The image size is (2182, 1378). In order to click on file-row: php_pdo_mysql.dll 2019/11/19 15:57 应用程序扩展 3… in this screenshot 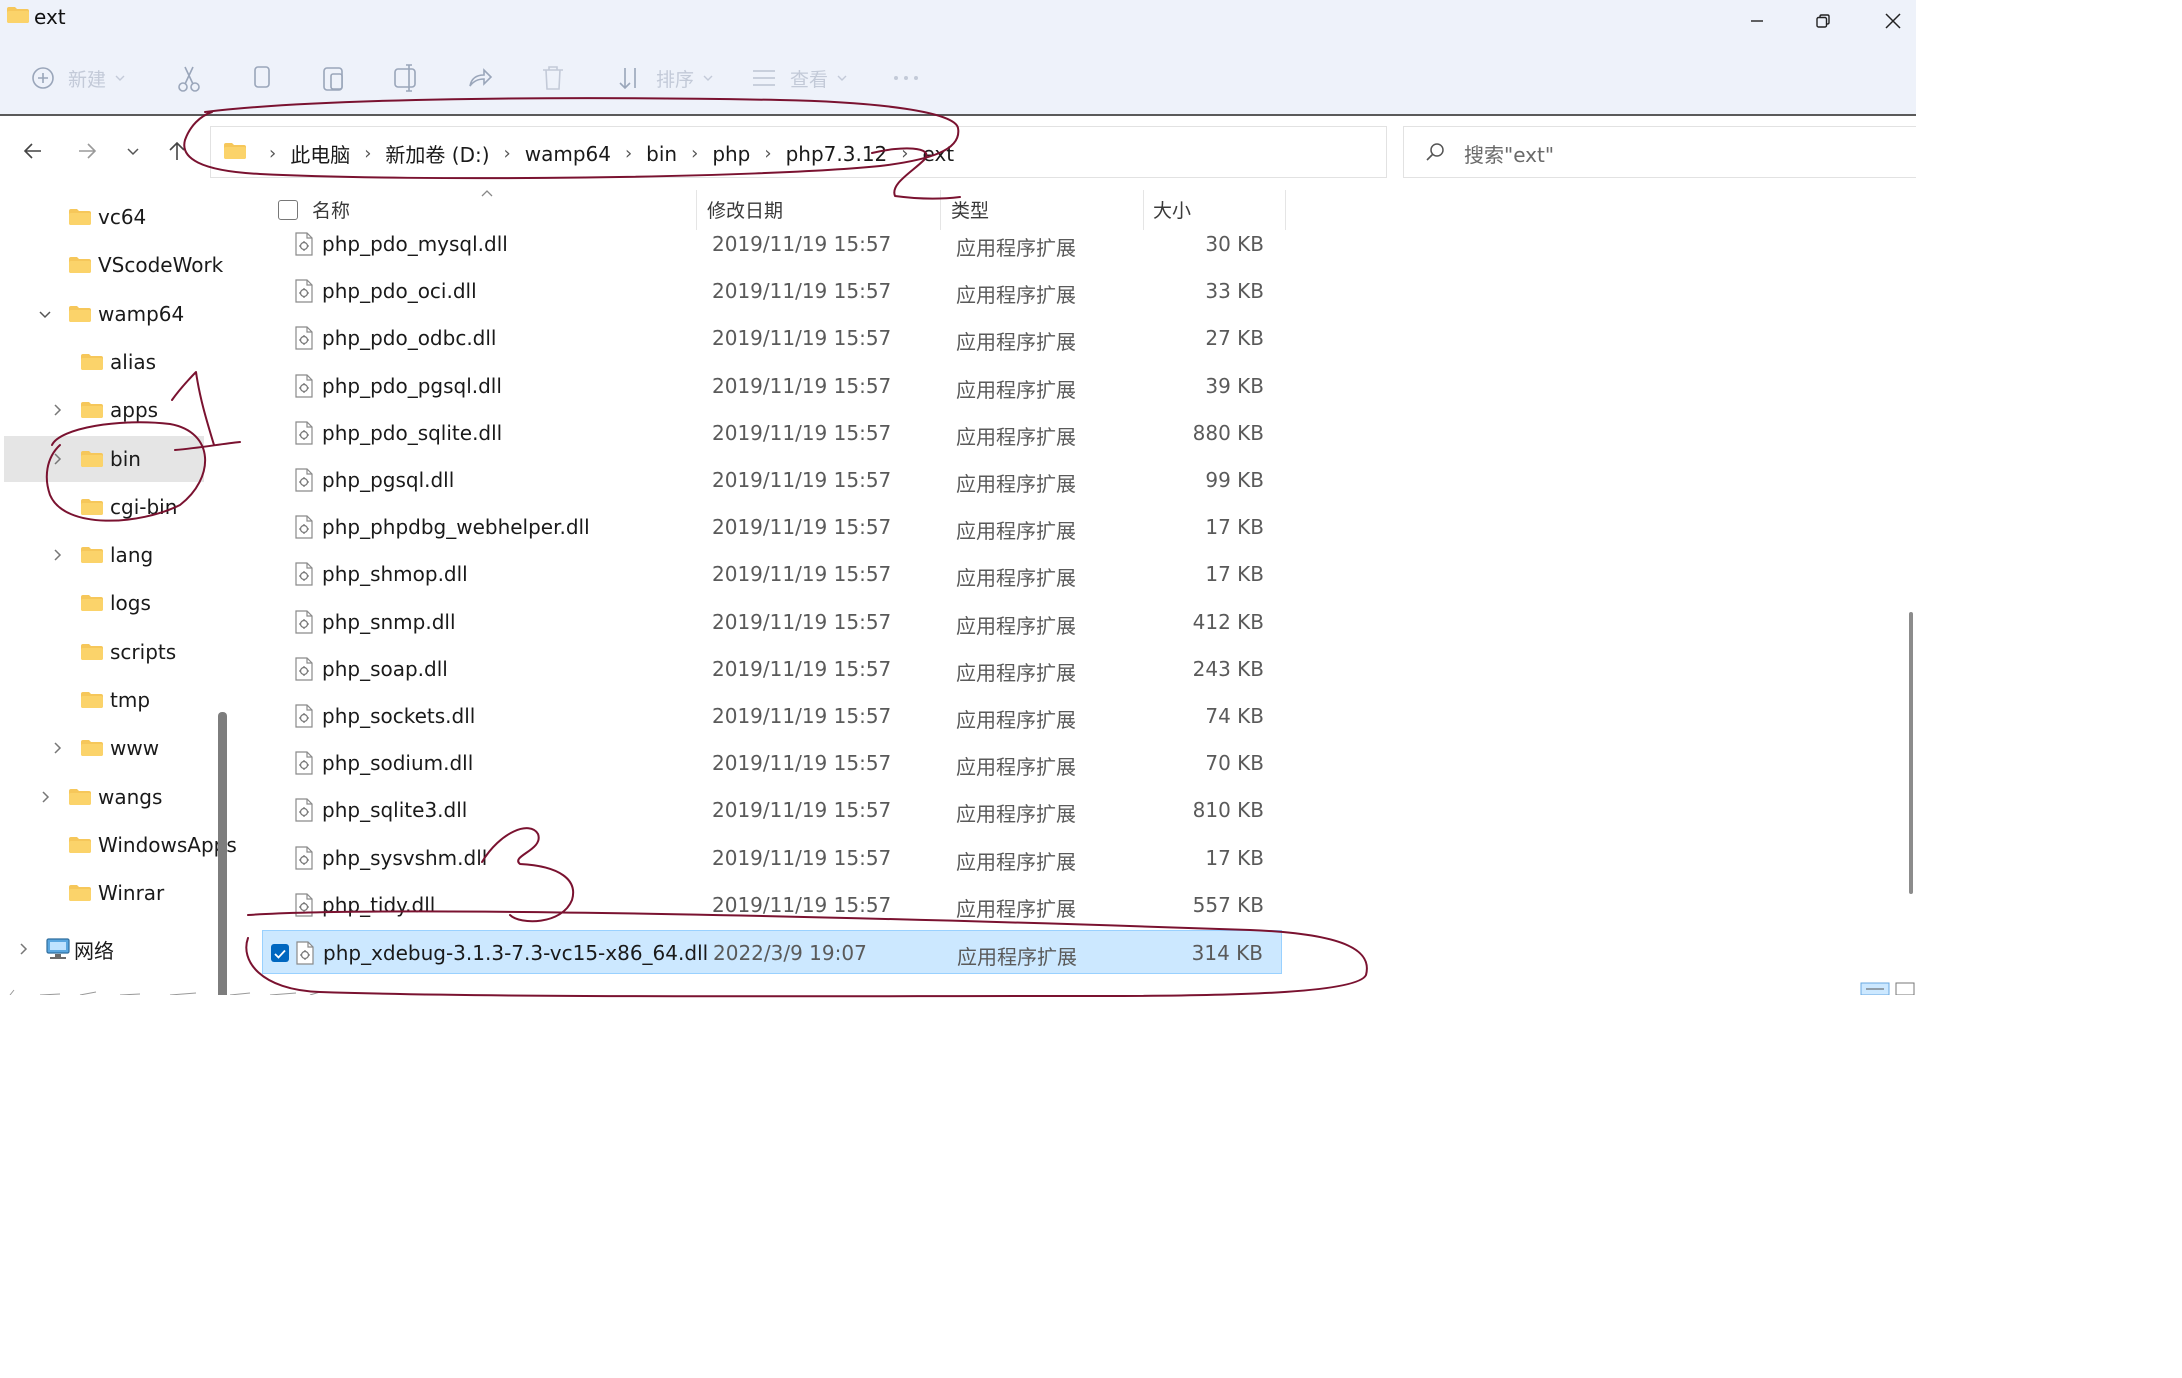, I will do `click(772, 244)`.